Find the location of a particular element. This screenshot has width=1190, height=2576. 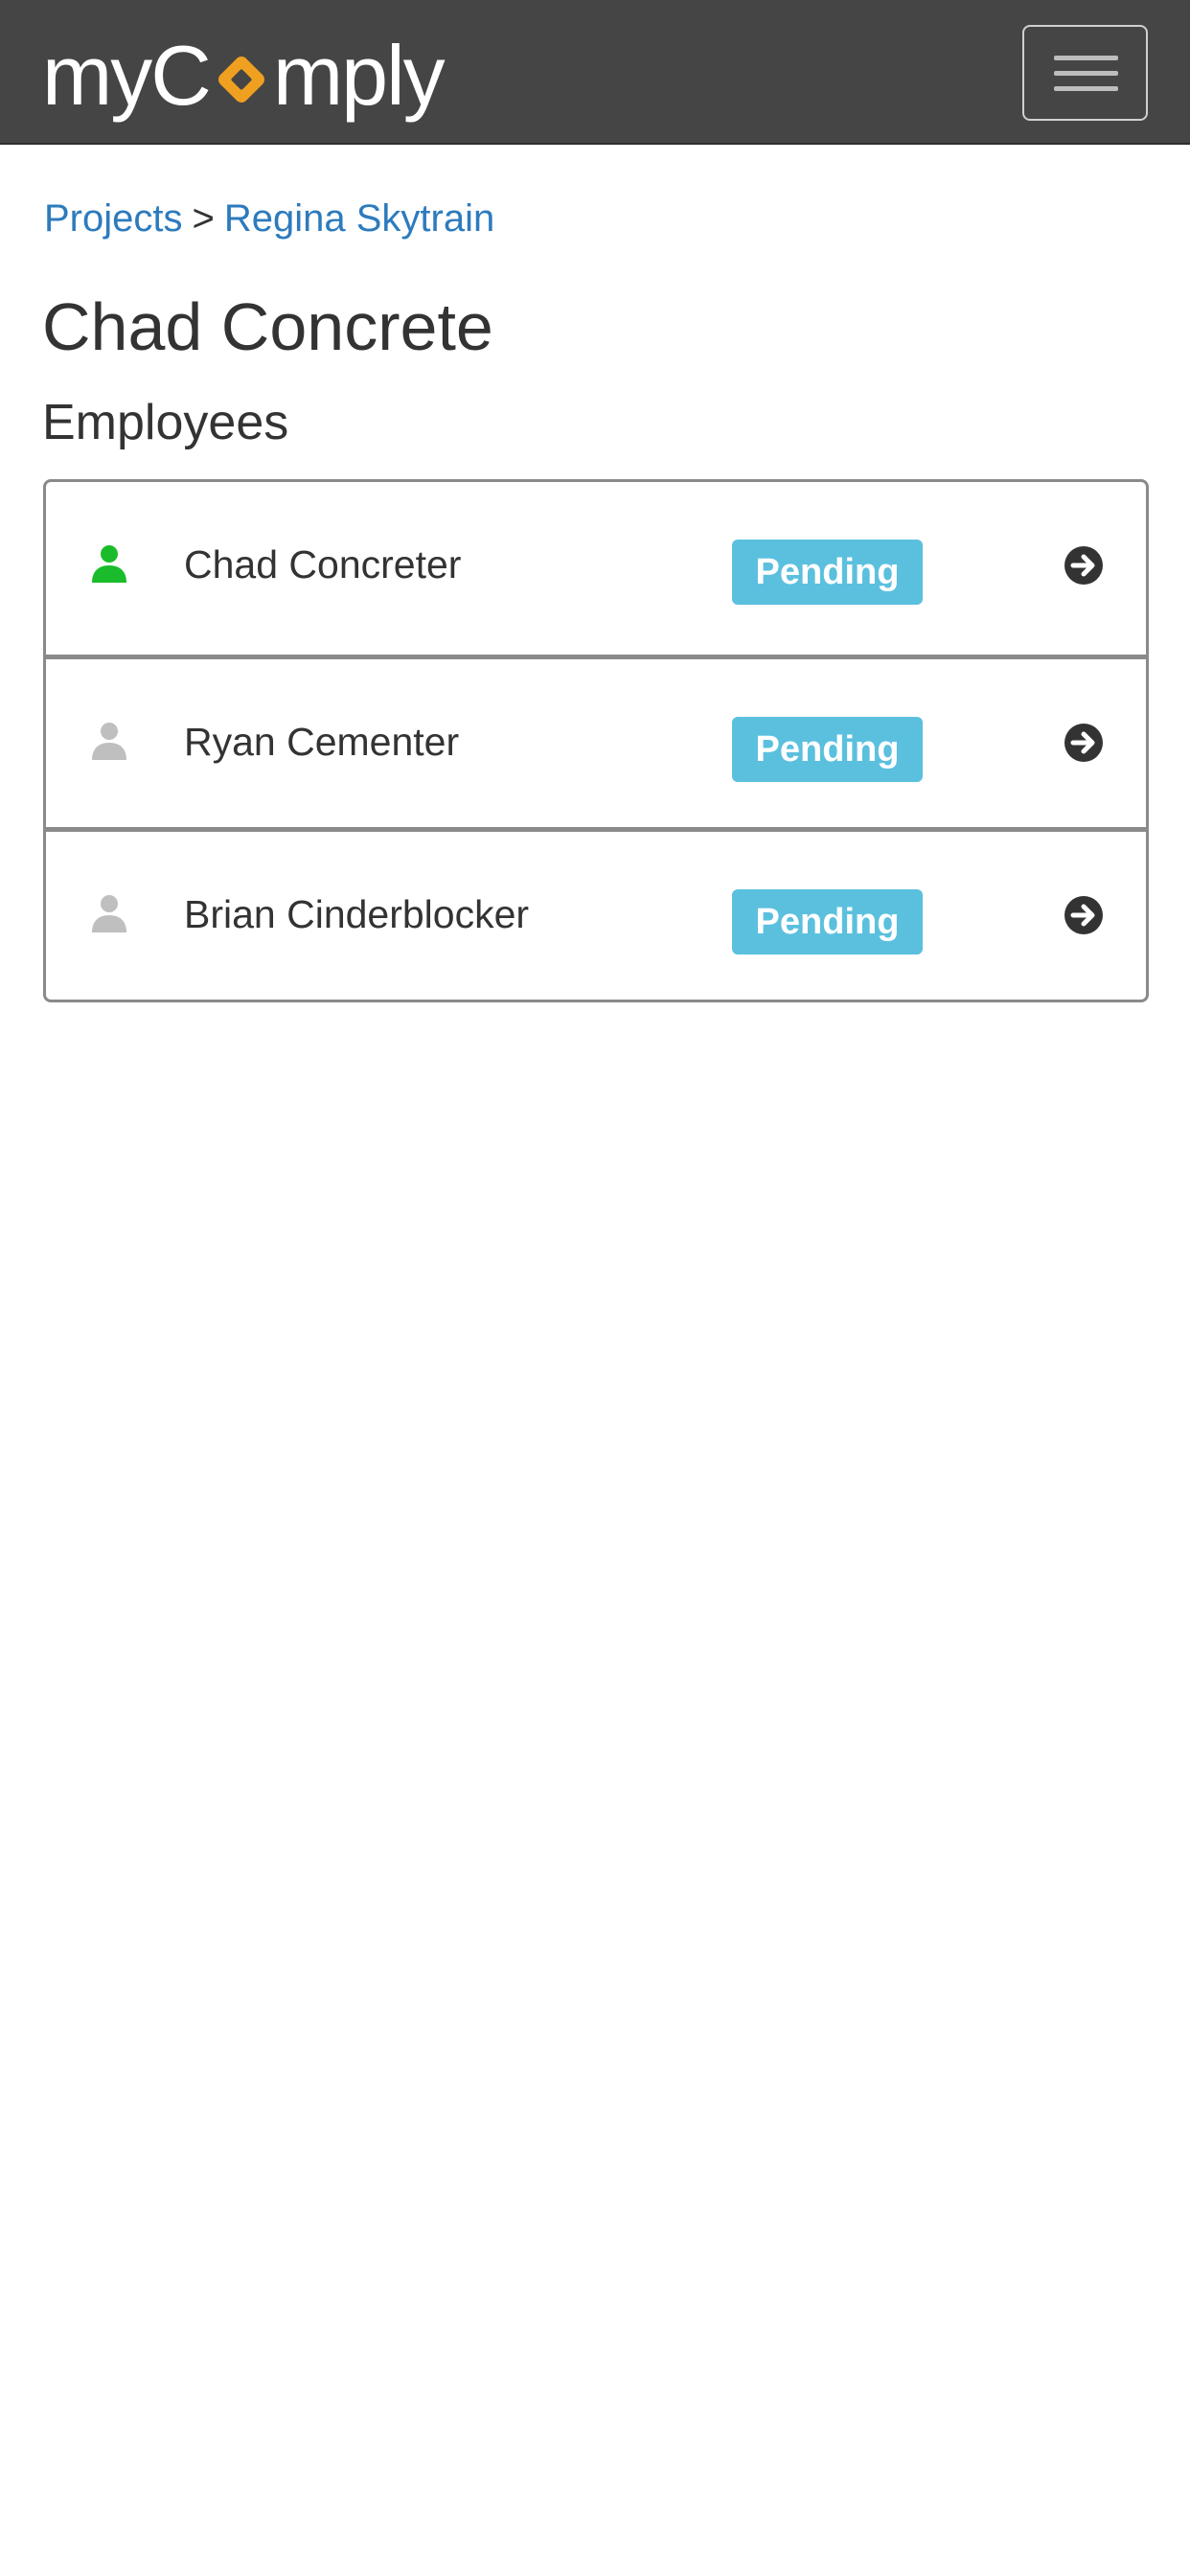

logo-text-start: myC is located at coordinates (127, 75).